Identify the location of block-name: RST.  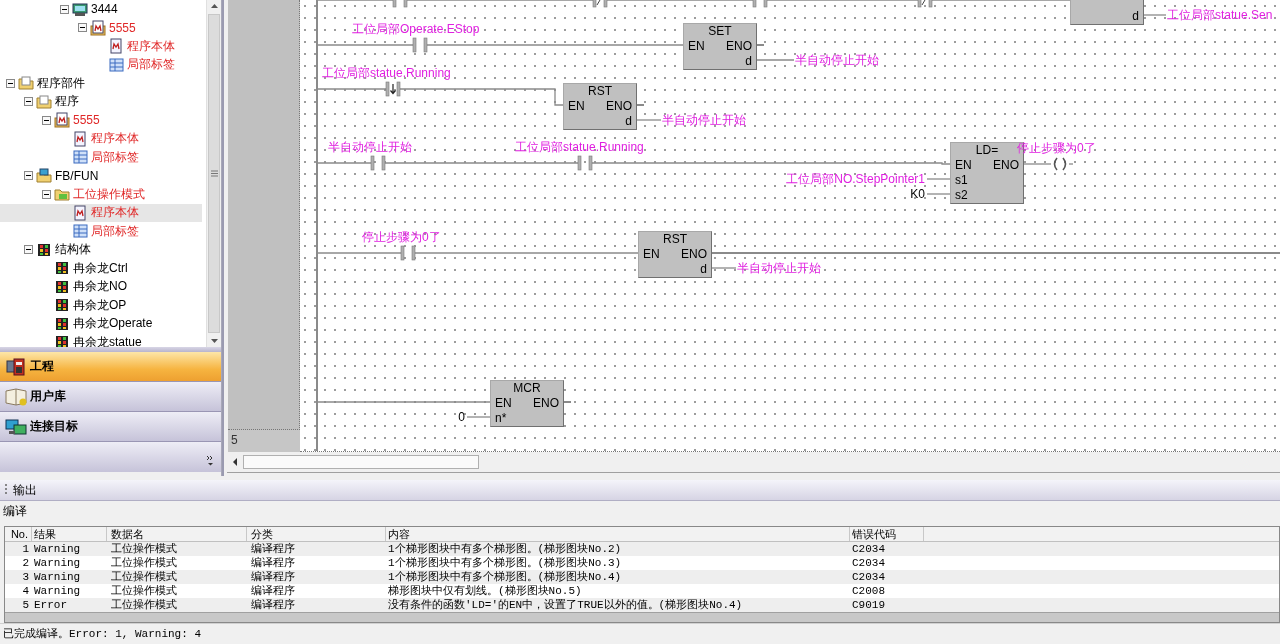
(675, 239).